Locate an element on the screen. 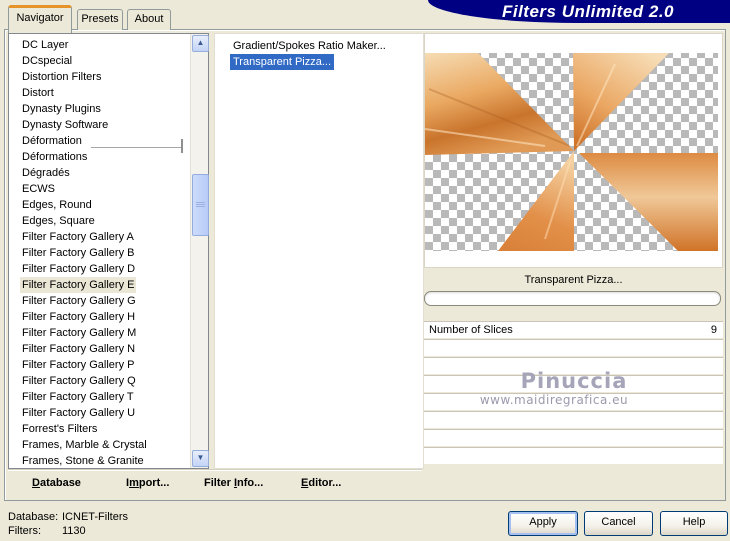 The width and height of the screenshot is (730, 541). category-item: Filter Factory Gallery N is located at coordinates (100, 349).